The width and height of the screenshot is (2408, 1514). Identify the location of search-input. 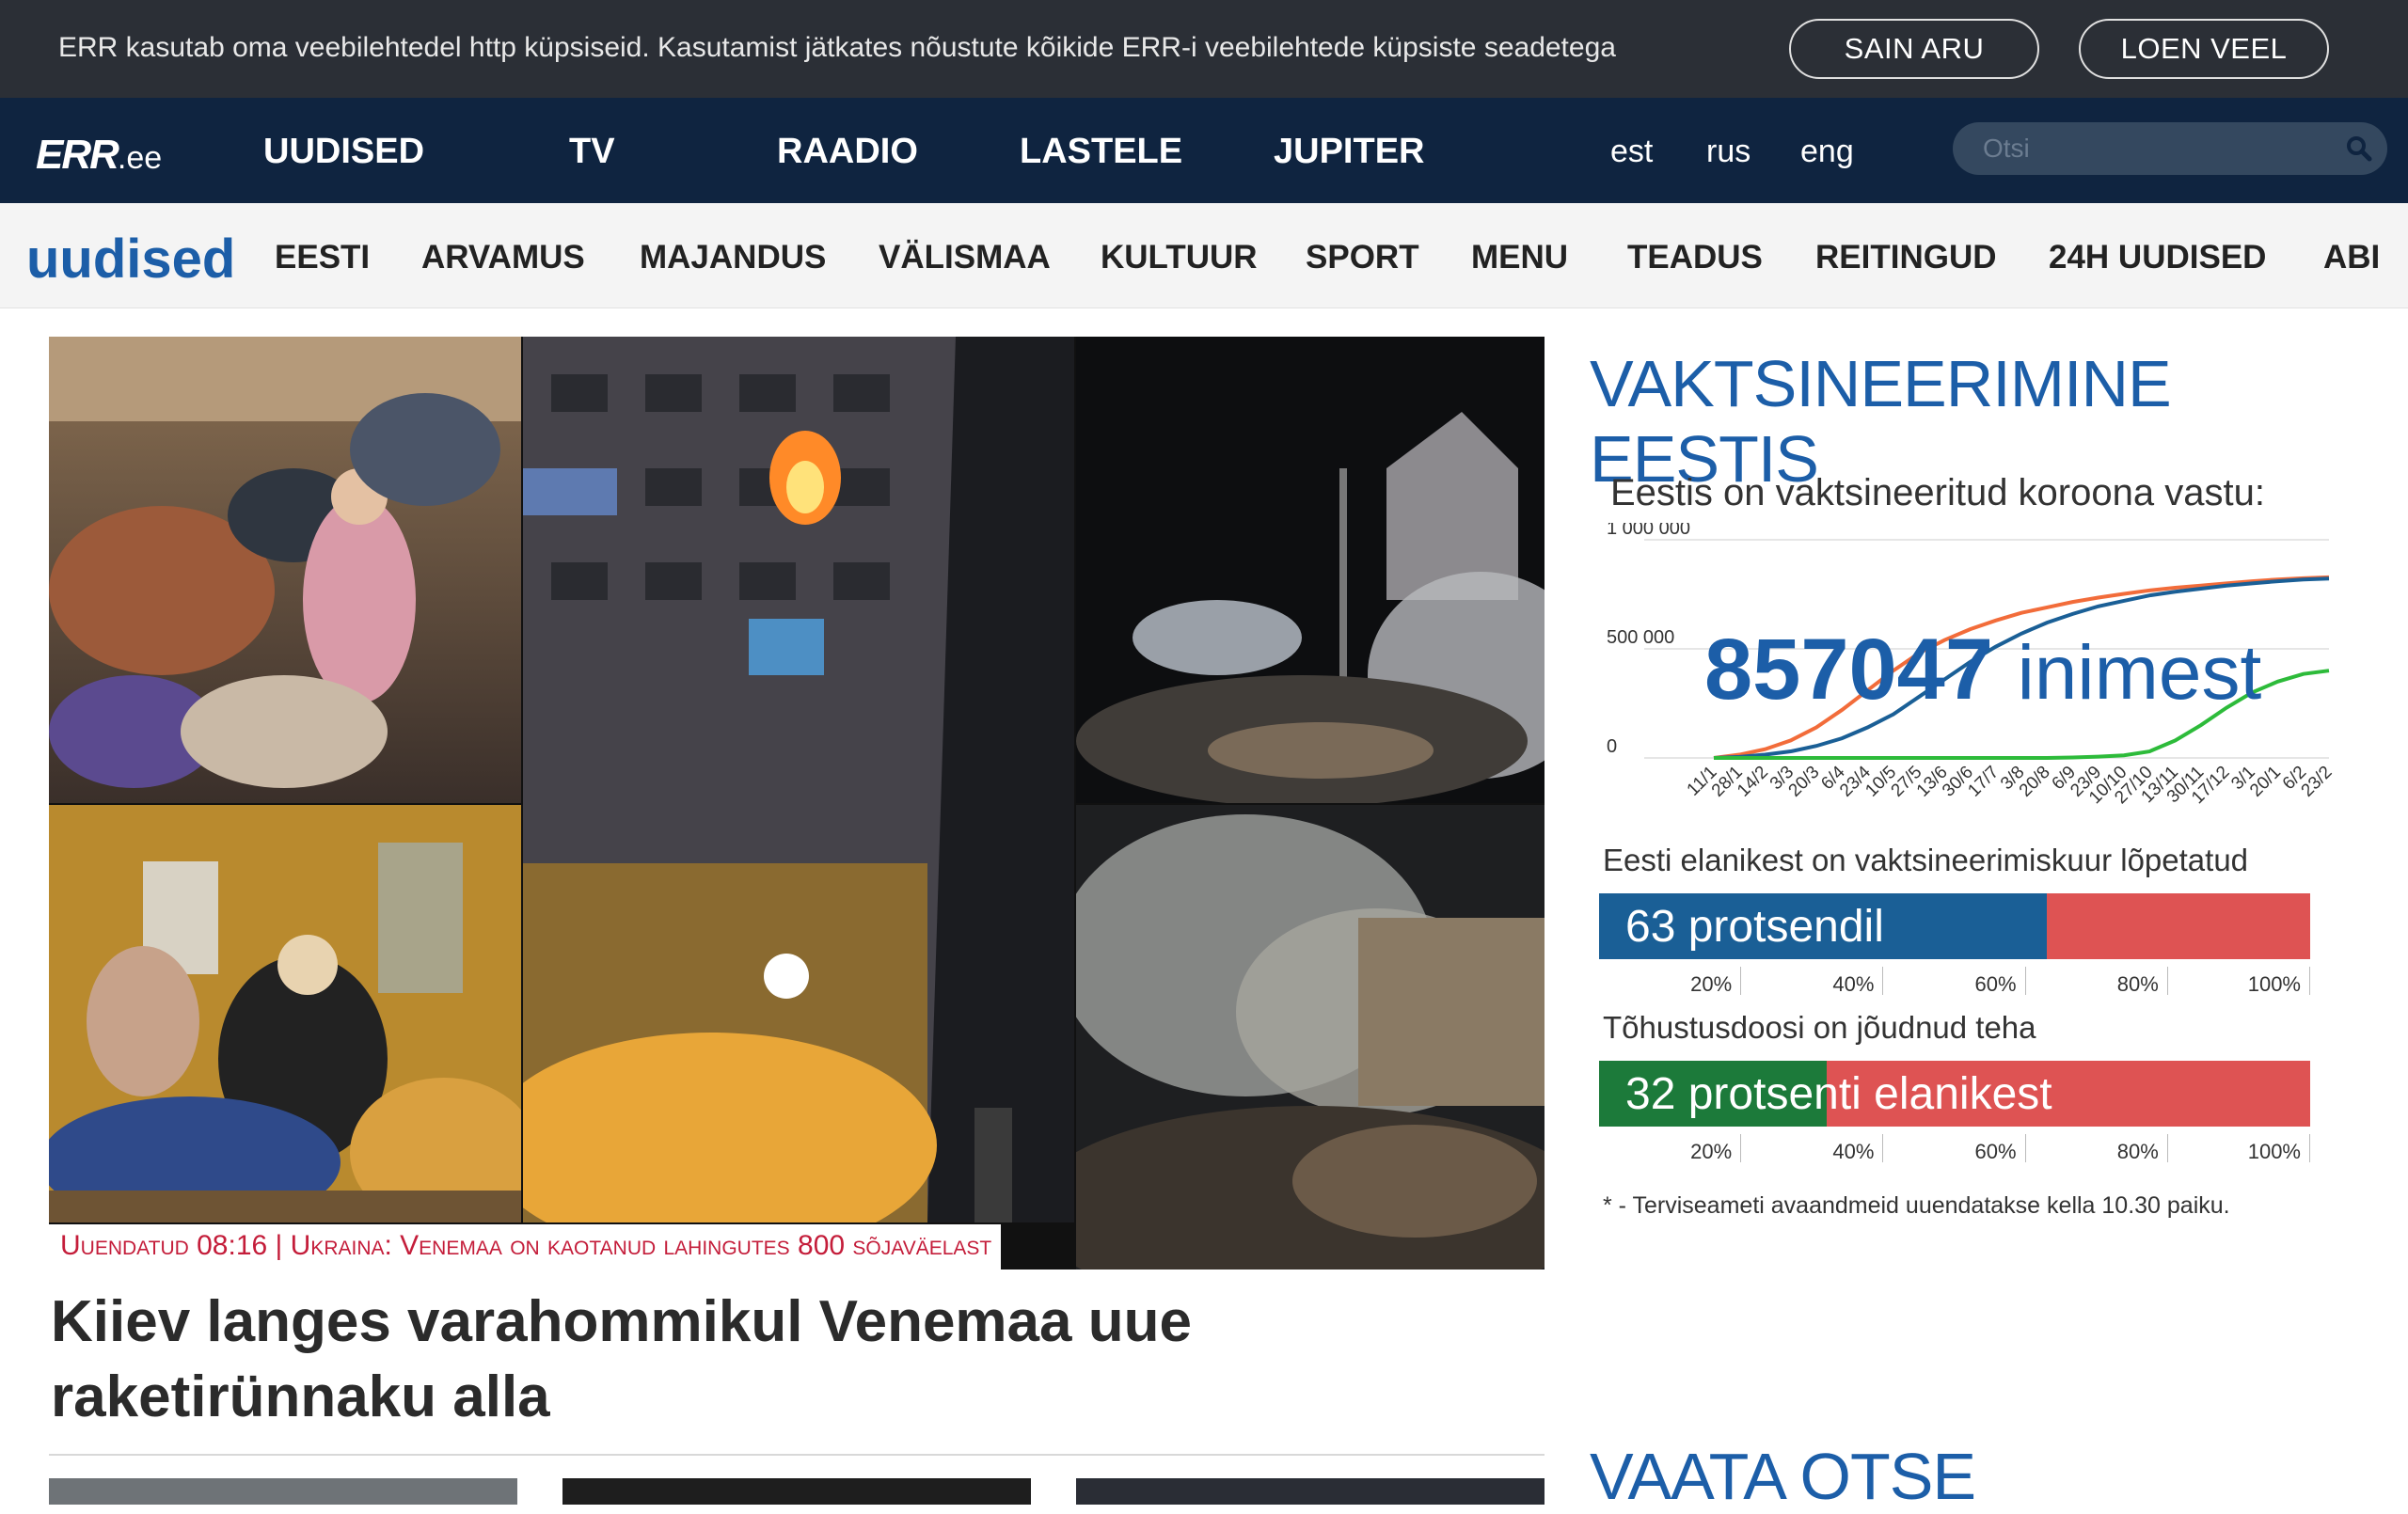
(2152, 149).